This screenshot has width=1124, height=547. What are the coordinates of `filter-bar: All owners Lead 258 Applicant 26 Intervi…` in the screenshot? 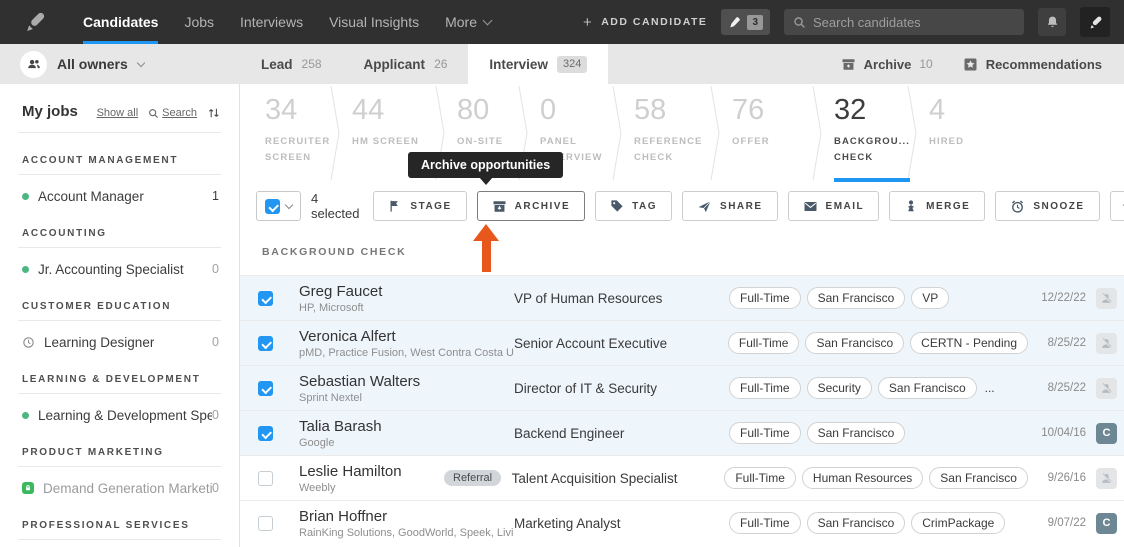 It's located at (562, 64).